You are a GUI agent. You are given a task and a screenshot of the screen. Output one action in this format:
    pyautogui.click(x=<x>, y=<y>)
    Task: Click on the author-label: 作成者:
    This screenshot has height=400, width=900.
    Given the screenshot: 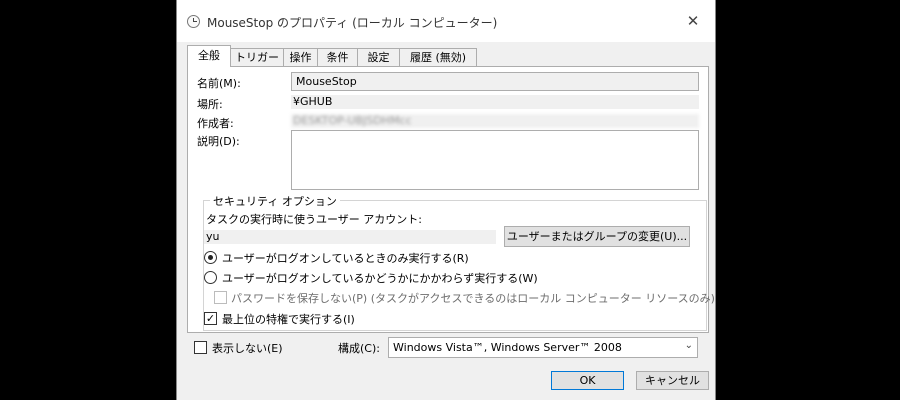 What is the action you would take?
    pyautogui.click(x=215, y=123)
    